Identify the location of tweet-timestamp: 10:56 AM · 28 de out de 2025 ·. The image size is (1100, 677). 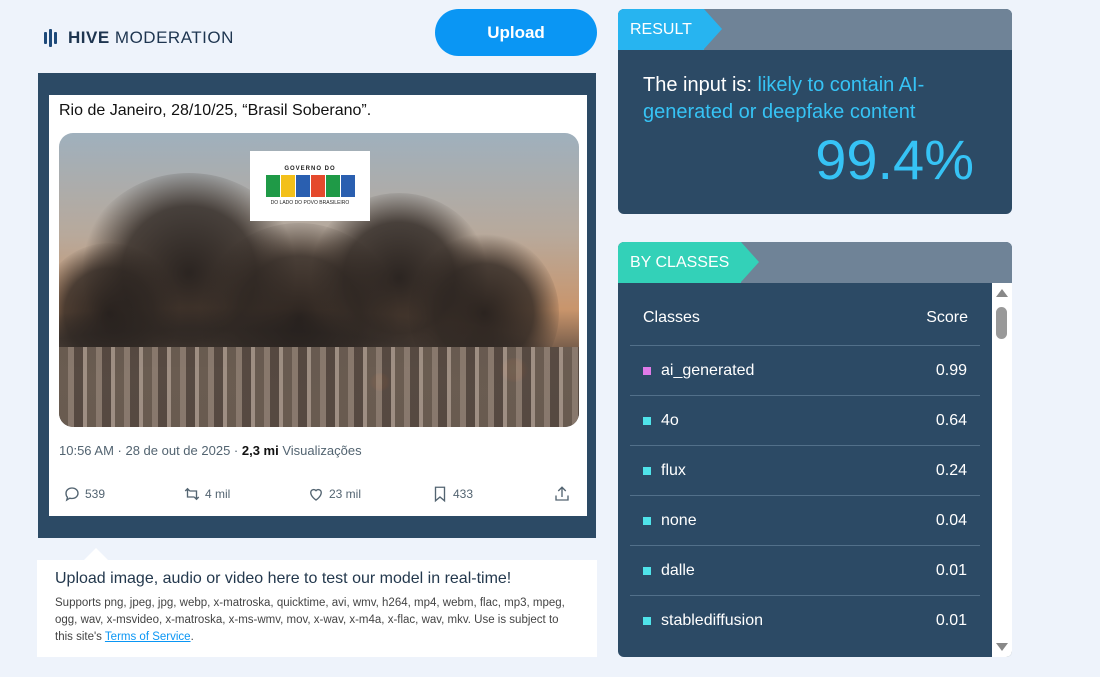
(150, 450).